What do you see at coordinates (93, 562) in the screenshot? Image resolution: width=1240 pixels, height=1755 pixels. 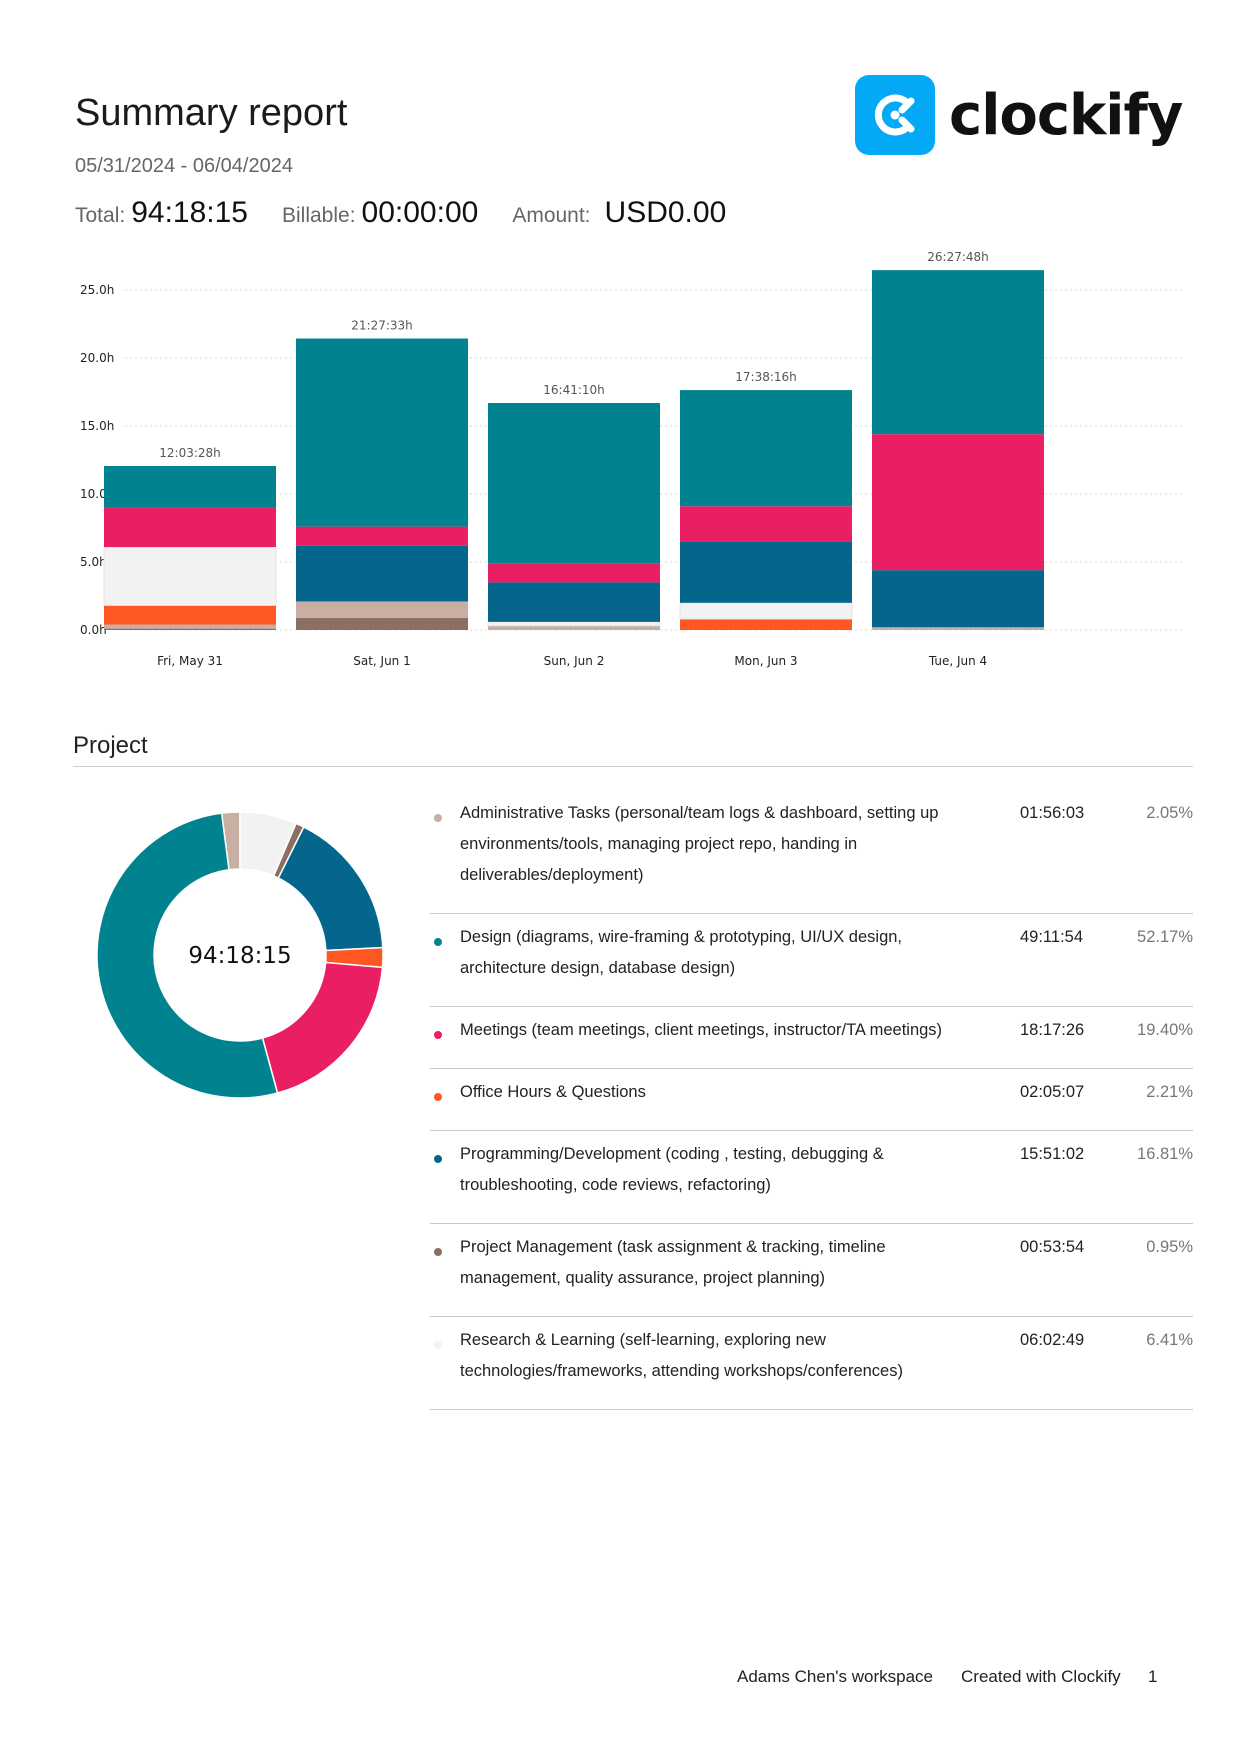 I see `y-tick-label: 5.0h` at bounding box center [93, 562].